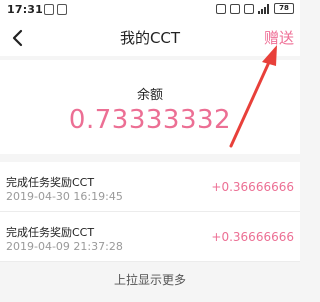  Describe the element at coordinates (255, 8) in the screenshot. I see `status-right: 78` at that location.